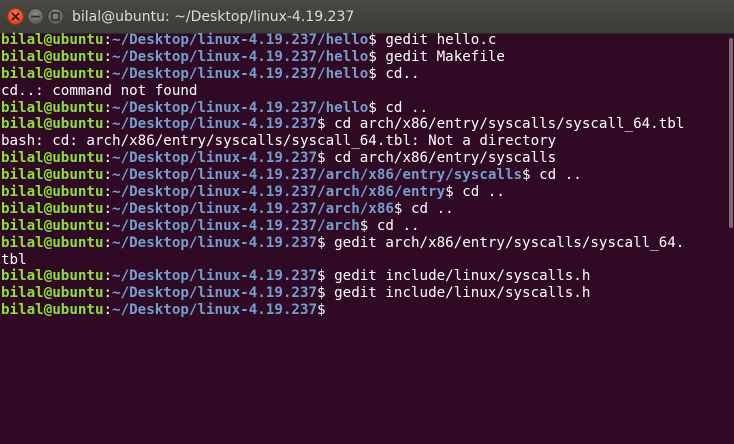 The image size is (734, 444). Describe the element at coordinates (437, 158) in the screenshot. I see `command-text: $ cd arch/x86/entry/syscalls` at that location.